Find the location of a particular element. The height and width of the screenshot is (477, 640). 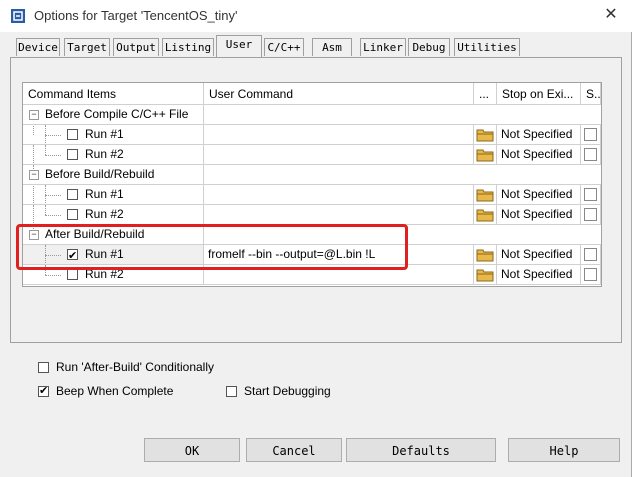

group-row: − Before Build/Rebuild is located at coordinates (312, 175).